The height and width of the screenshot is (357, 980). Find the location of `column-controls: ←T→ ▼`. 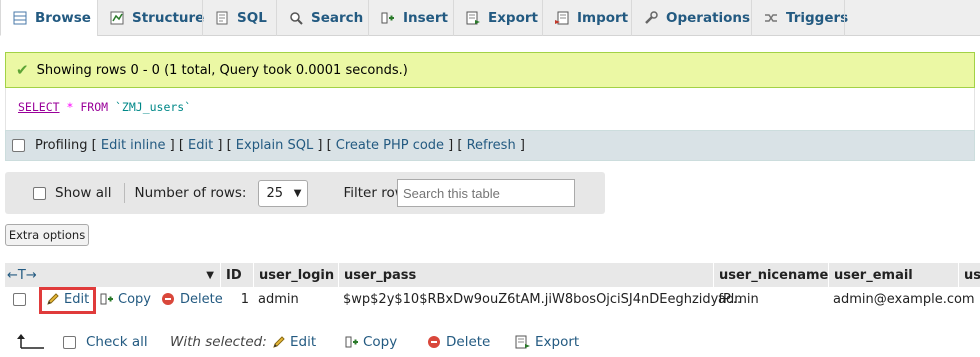

column-controls: ←T→ ▼ is located at coordinates (112, 275).